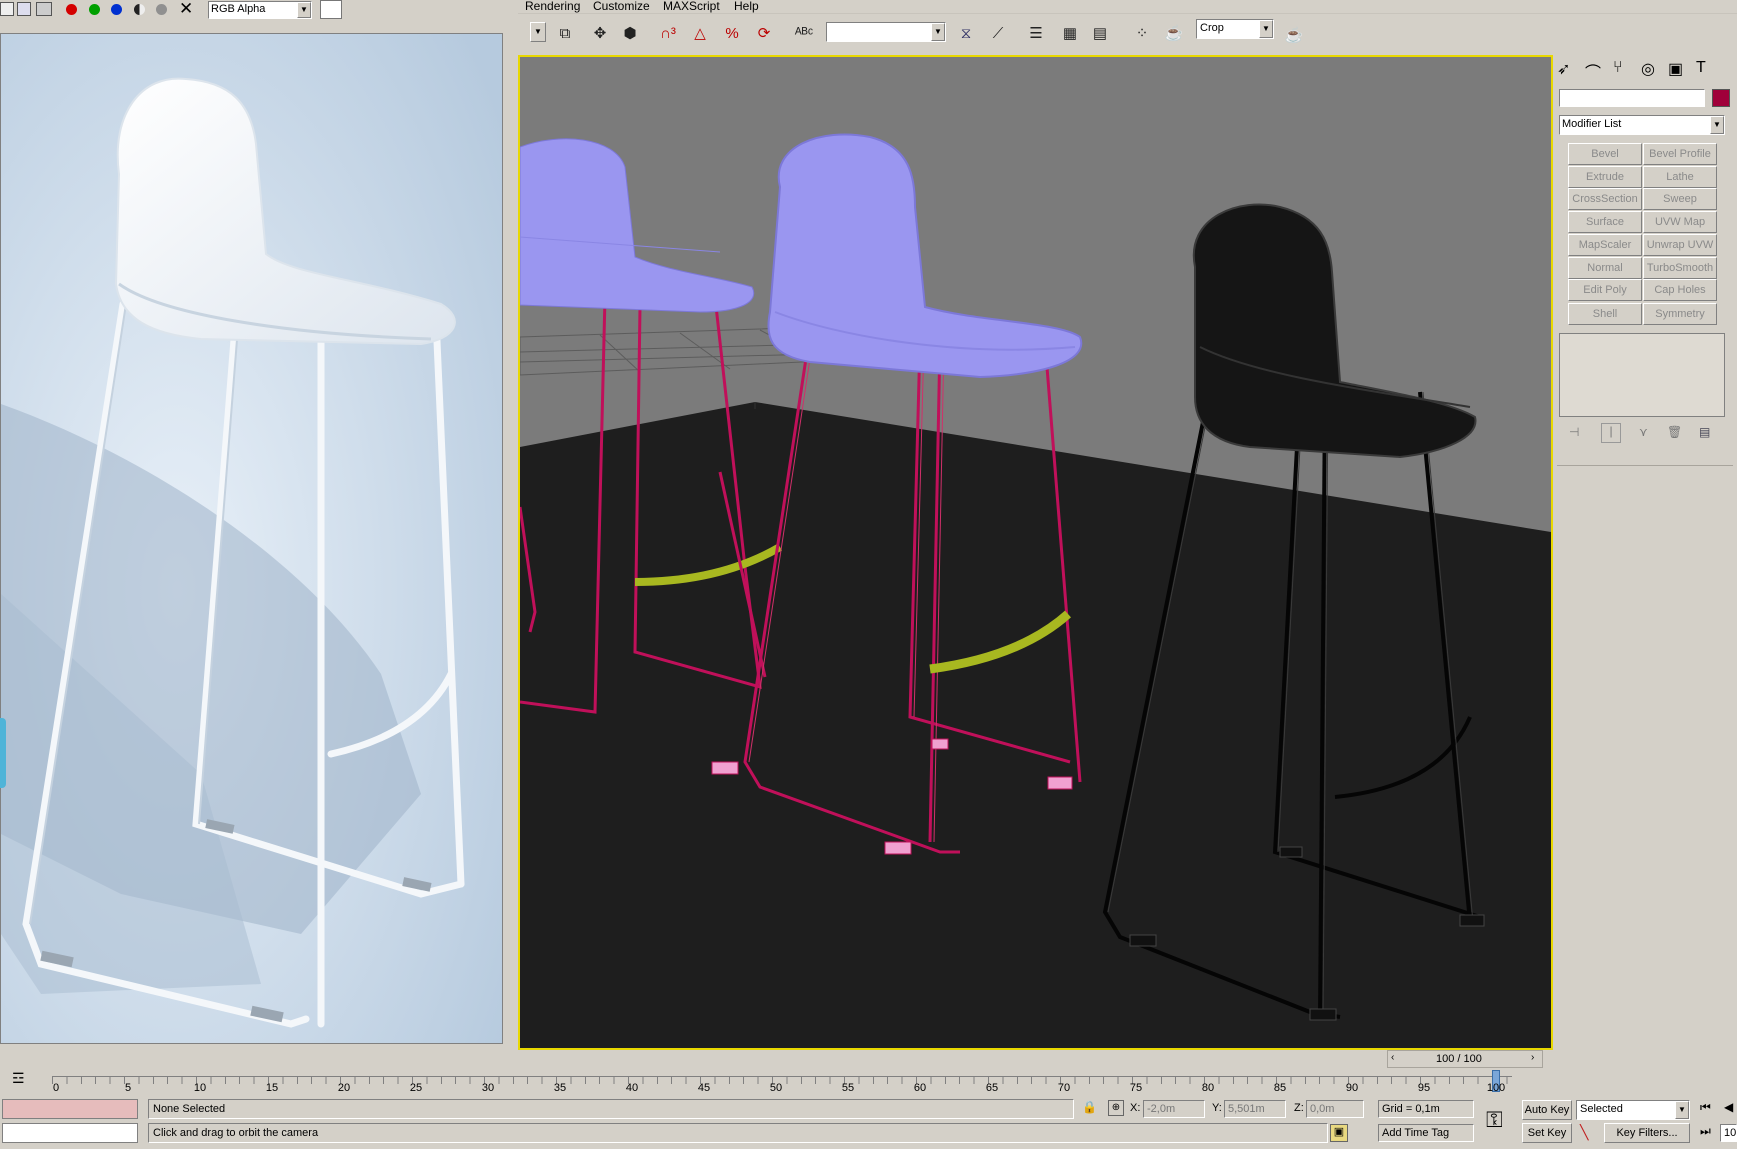 The image size is (1737, 1149). I want to click on go-to-start-icon: ⏮, so click(1705, 1107).